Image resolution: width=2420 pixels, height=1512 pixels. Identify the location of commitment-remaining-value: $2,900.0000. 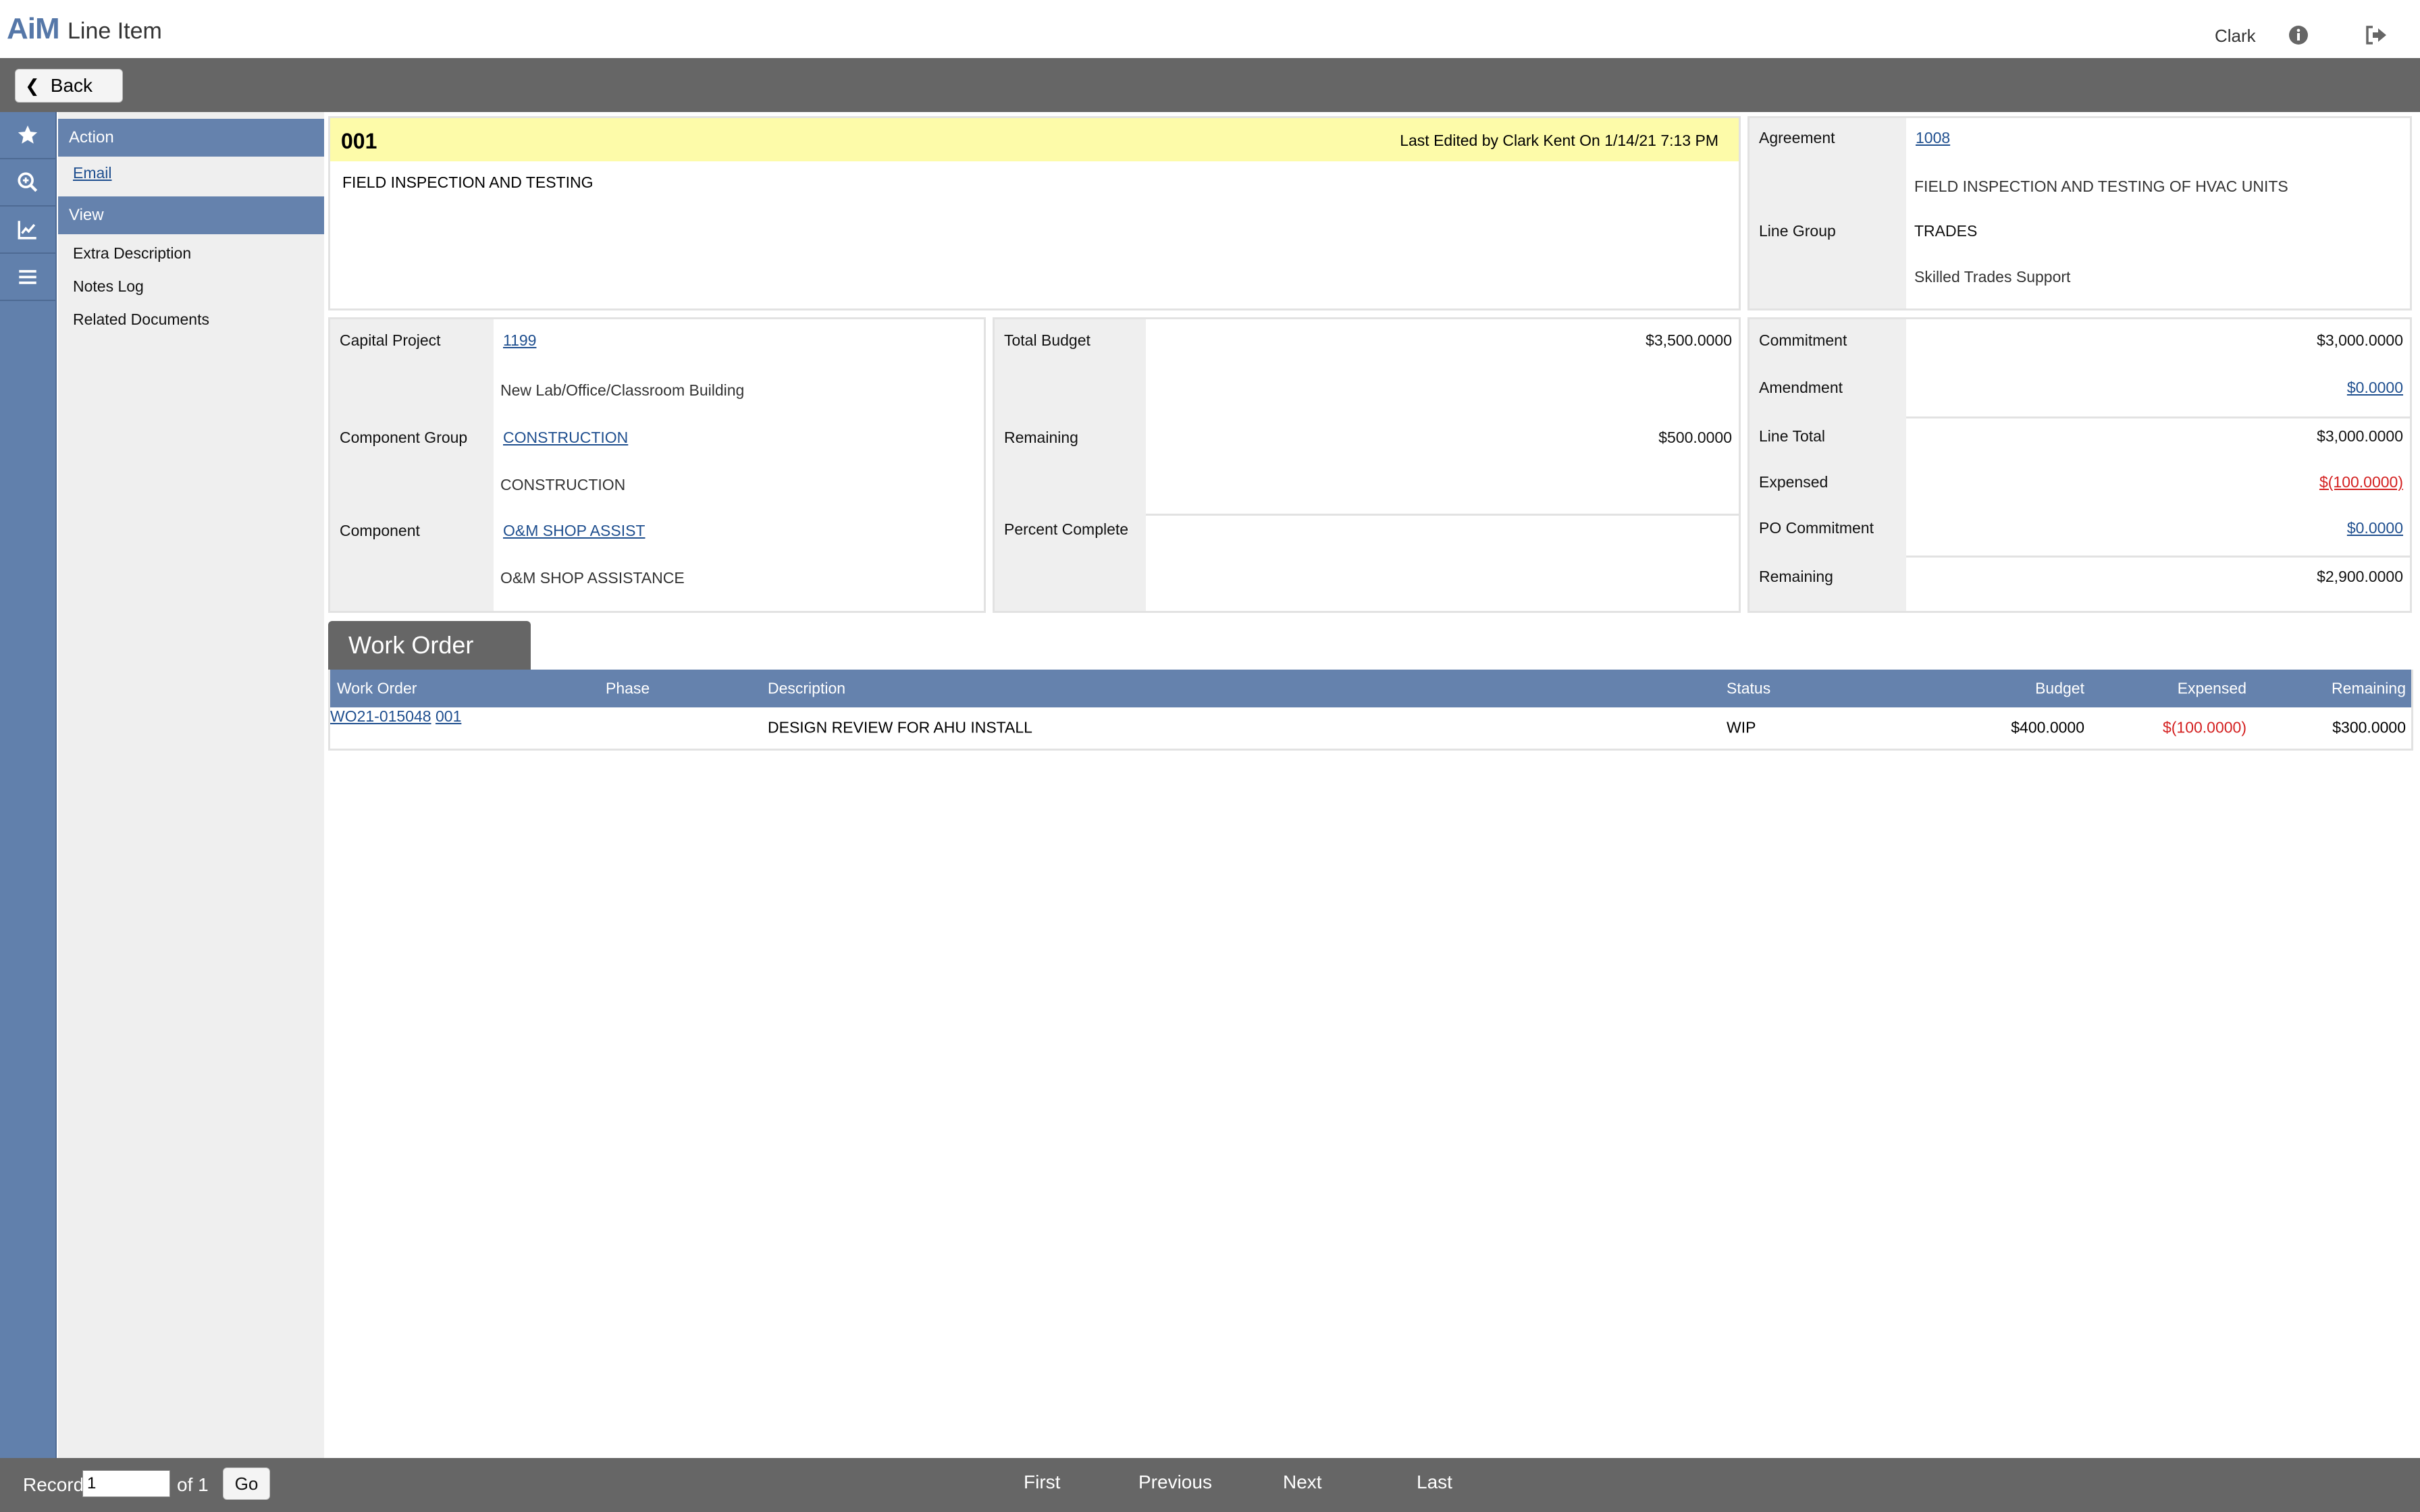
(2360, 576).